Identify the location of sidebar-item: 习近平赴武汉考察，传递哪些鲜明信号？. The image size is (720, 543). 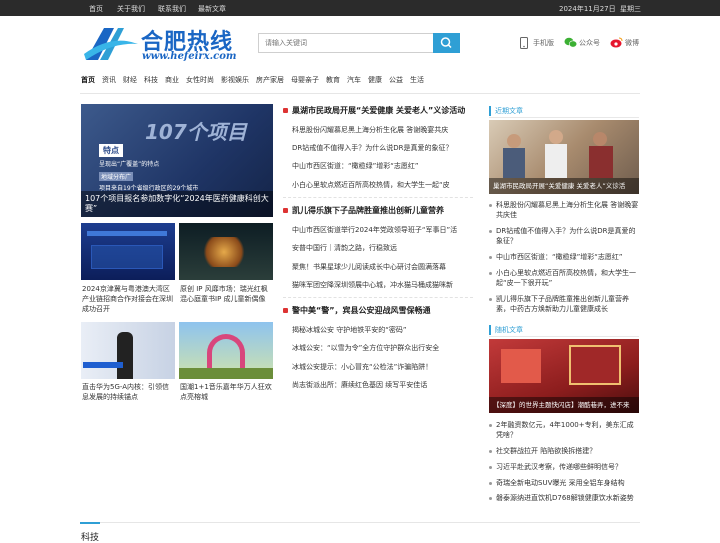
(564, 467).